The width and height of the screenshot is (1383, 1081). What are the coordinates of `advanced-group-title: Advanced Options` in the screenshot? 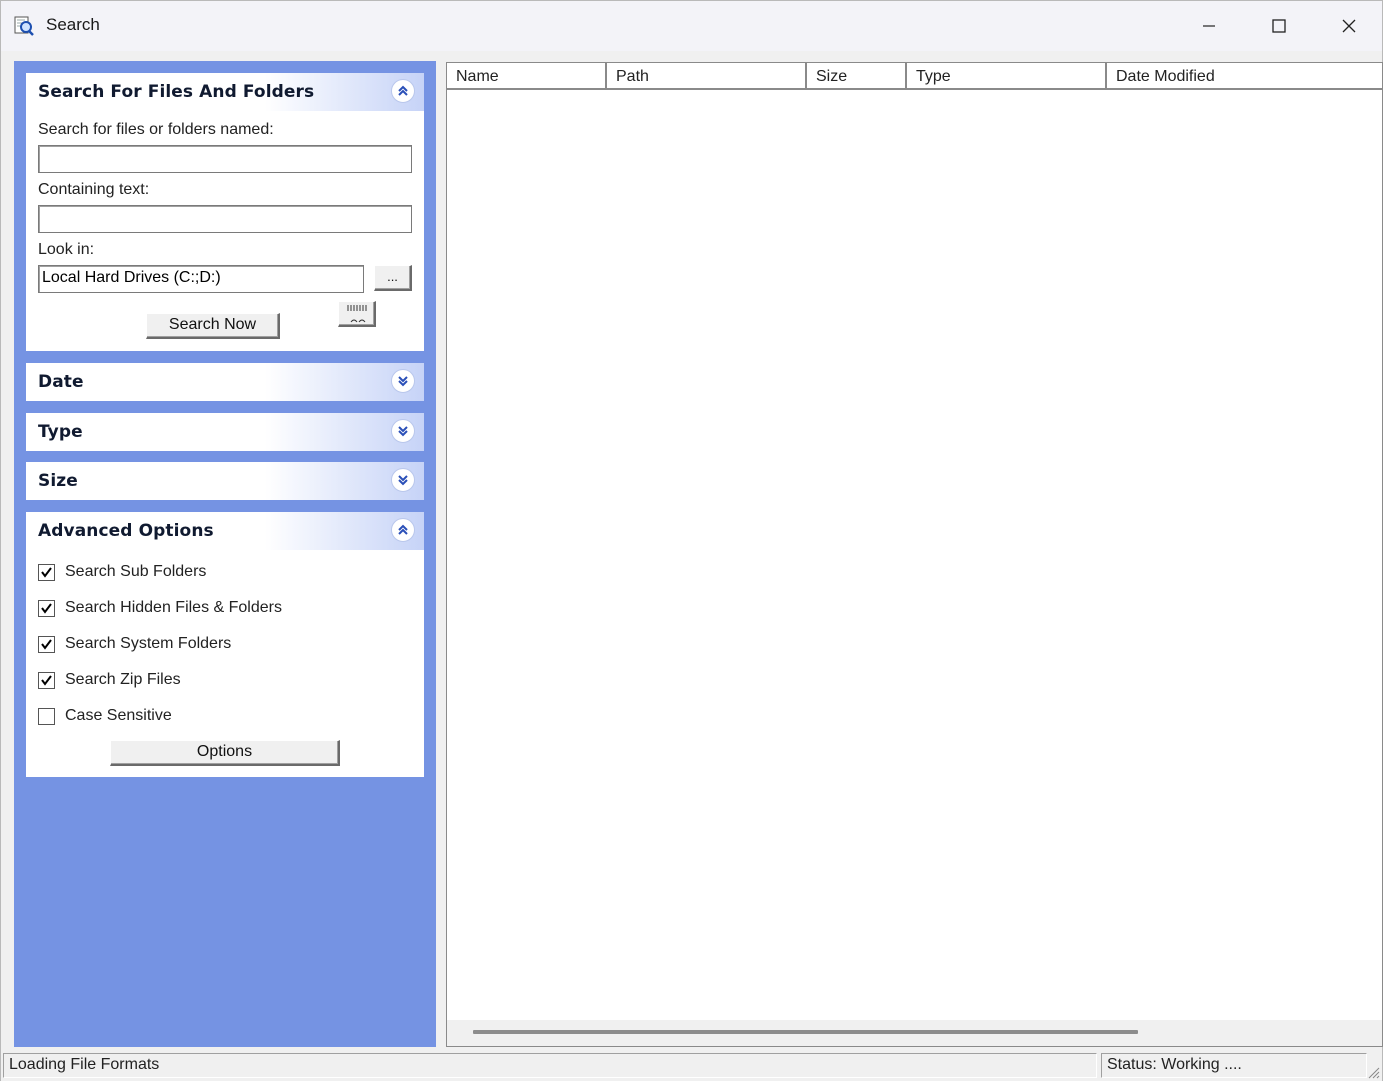 It's located at (126, 531).